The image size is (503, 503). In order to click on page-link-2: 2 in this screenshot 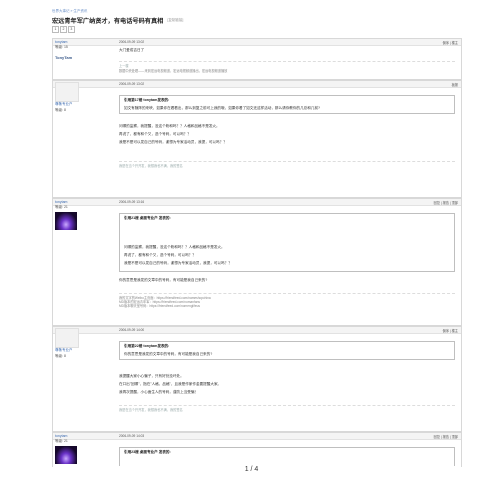, I will do `click(63, 29)`.